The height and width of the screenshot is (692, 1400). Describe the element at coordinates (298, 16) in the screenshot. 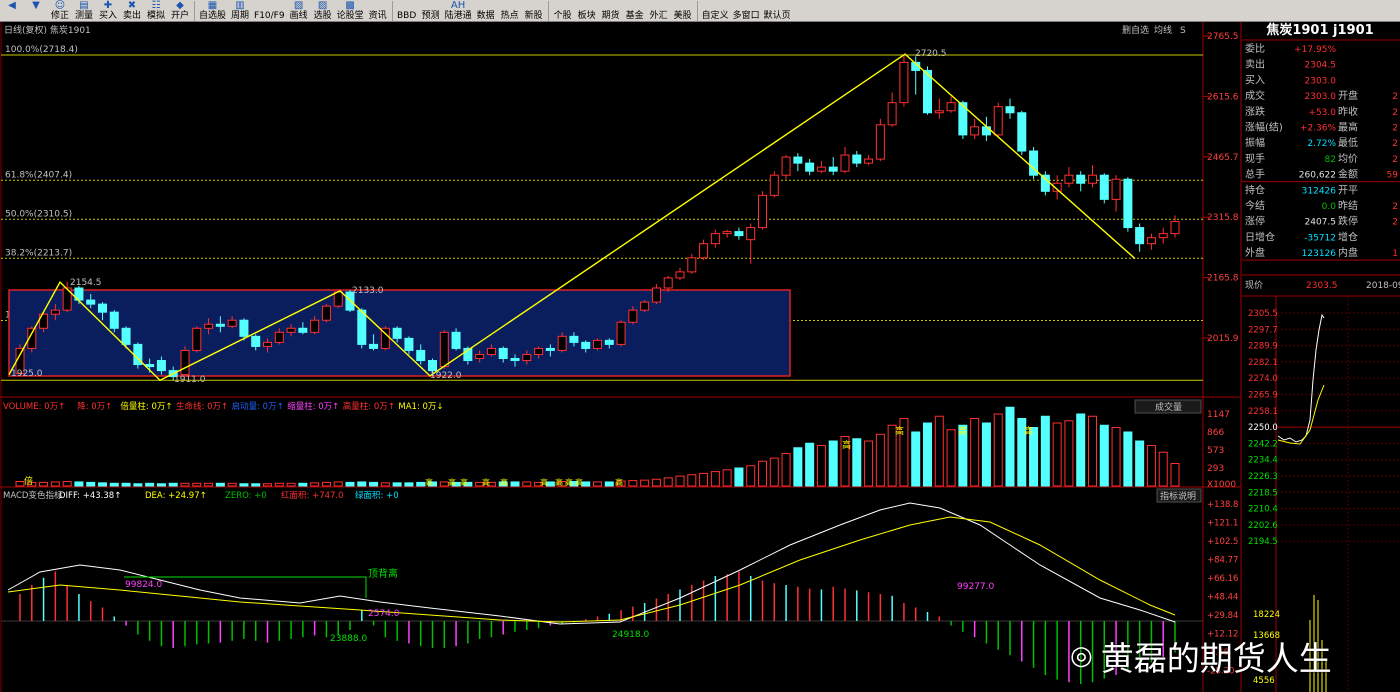

I see `toolbar-label: 画线` at that location.